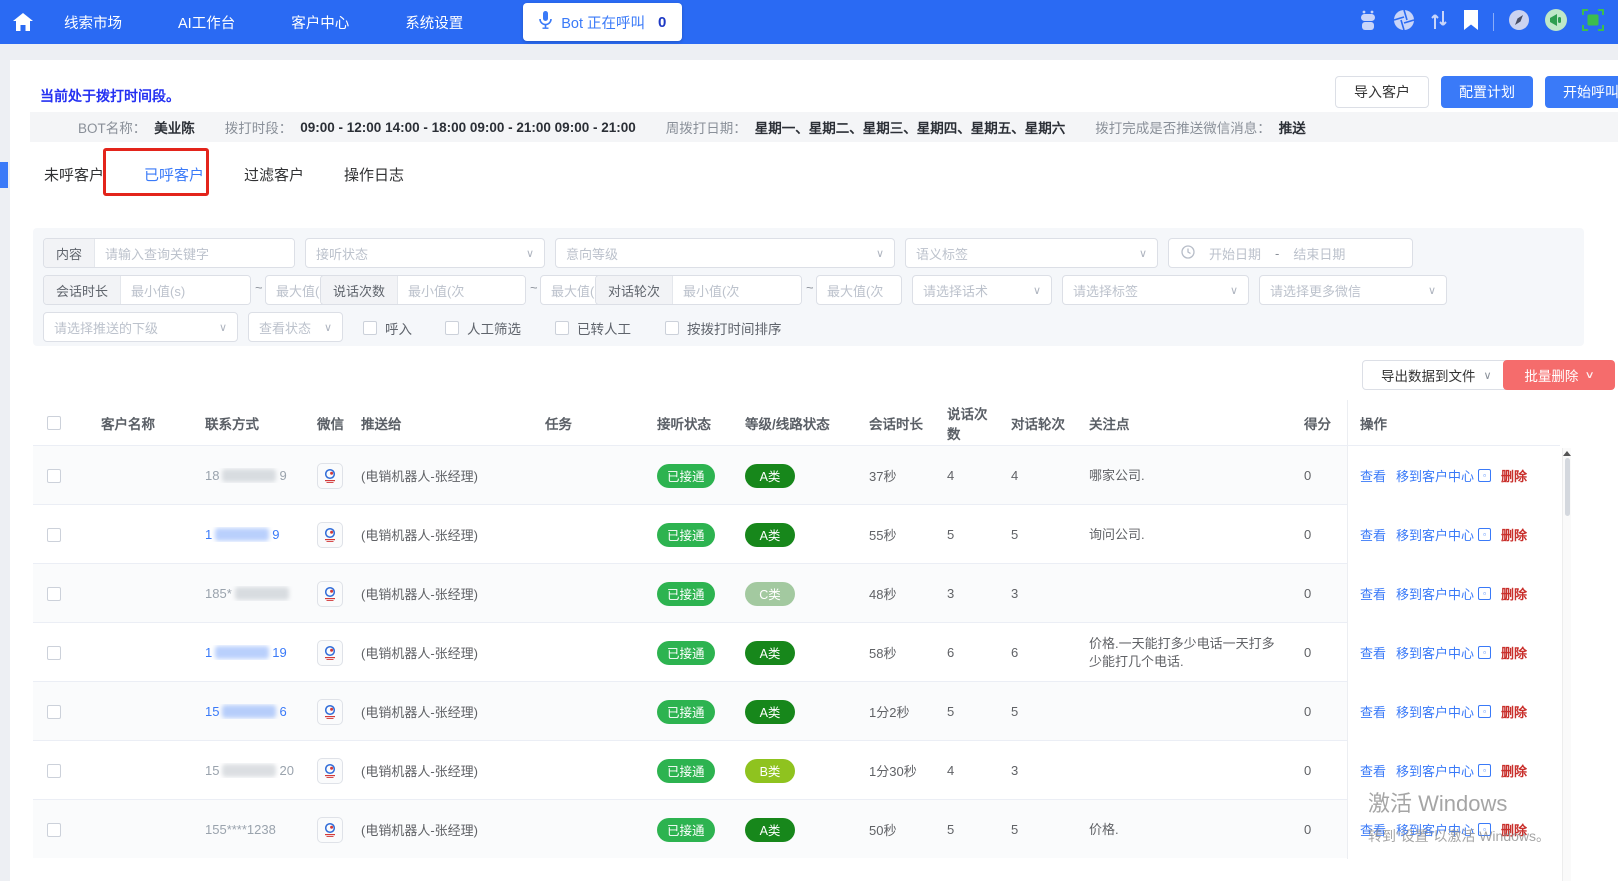  Describe the element at coordinates (1353, 290) in the screenshot. I see `more-wechat-select: 请选择更多微信 ∨` at that location.